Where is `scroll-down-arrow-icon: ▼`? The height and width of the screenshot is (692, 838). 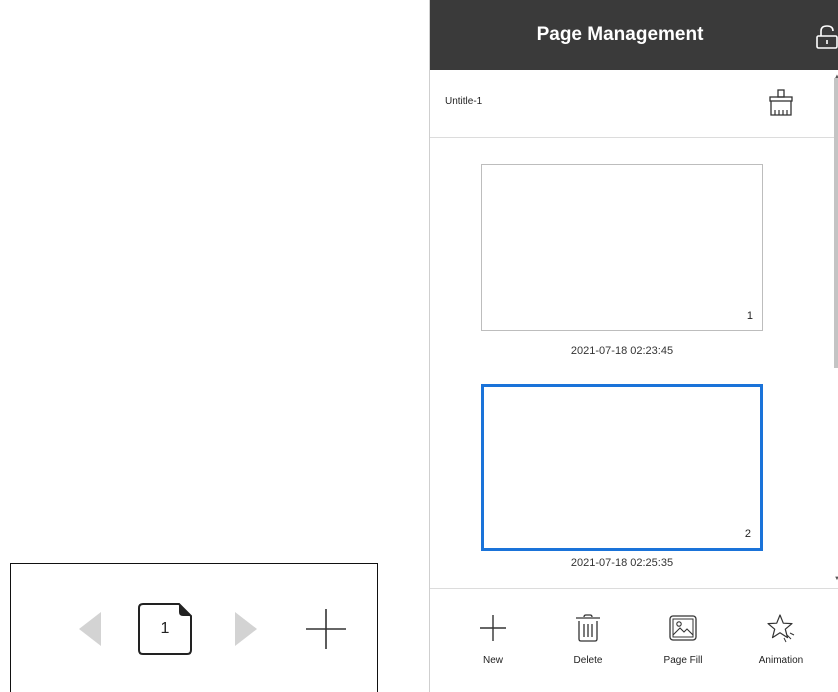
scroll-down-arrow-icon: ▼ is located at coordinates (836, 579).